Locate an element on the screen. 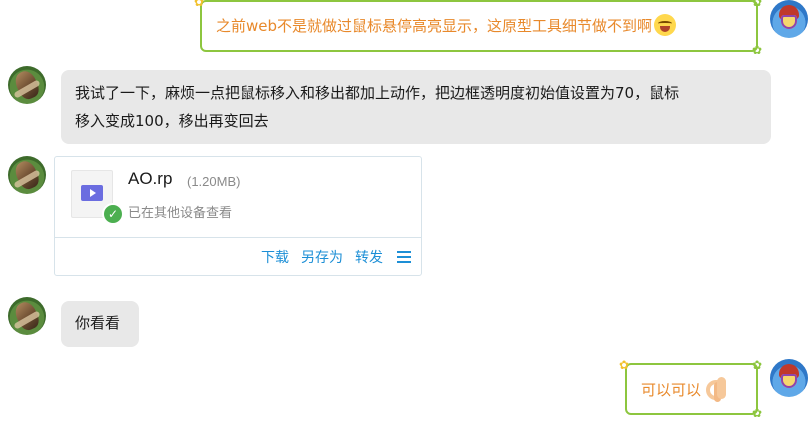 The image size is (812, 429). save-as-button: 另存为 is located at coordinates (322, 257).